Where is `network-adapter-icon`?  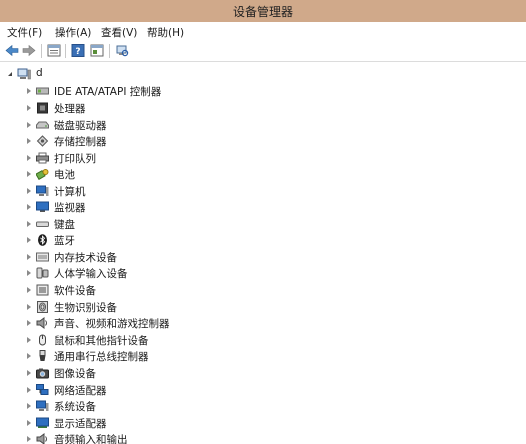
network-adapter-icon is located at coordinates (42, 390).